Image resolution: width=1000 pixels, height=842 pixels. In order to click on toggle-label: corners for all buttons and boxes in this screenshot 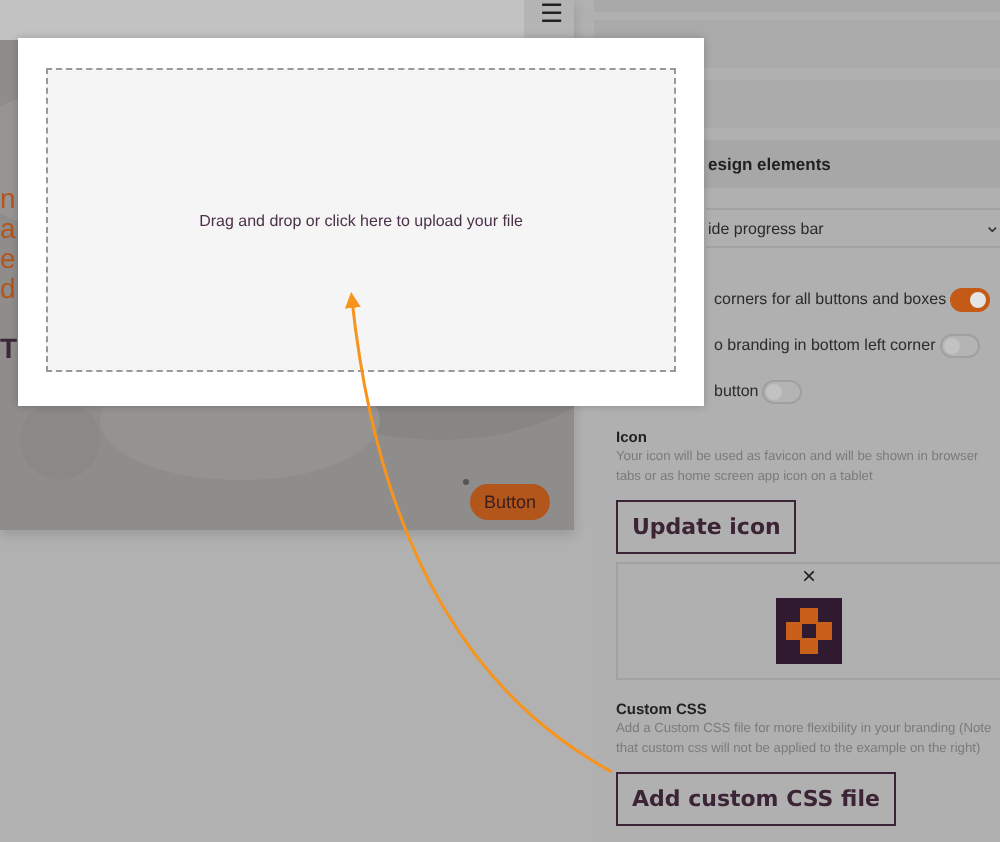, I will do `click(830, 299)`.